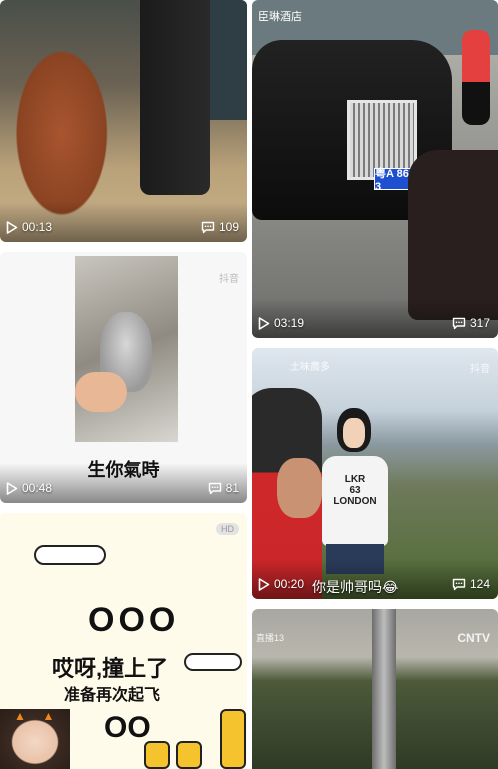 This screenshot has width=498, height=769. I want to click on video-meta: 03:19 317, so click(374, 323).